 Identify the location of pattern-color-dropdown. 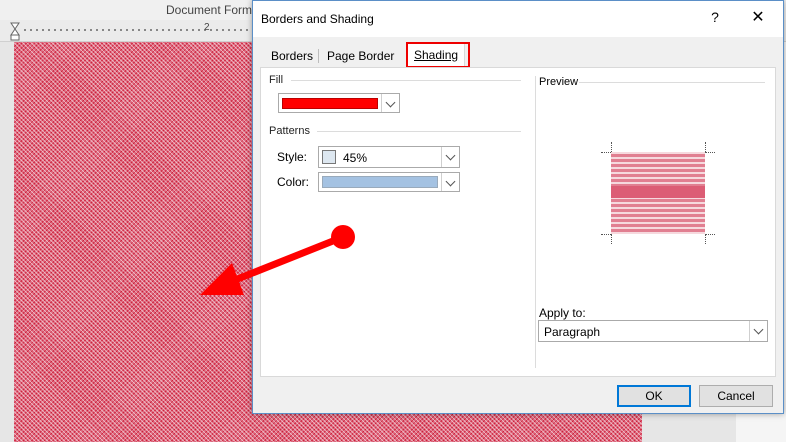
(389, 182).